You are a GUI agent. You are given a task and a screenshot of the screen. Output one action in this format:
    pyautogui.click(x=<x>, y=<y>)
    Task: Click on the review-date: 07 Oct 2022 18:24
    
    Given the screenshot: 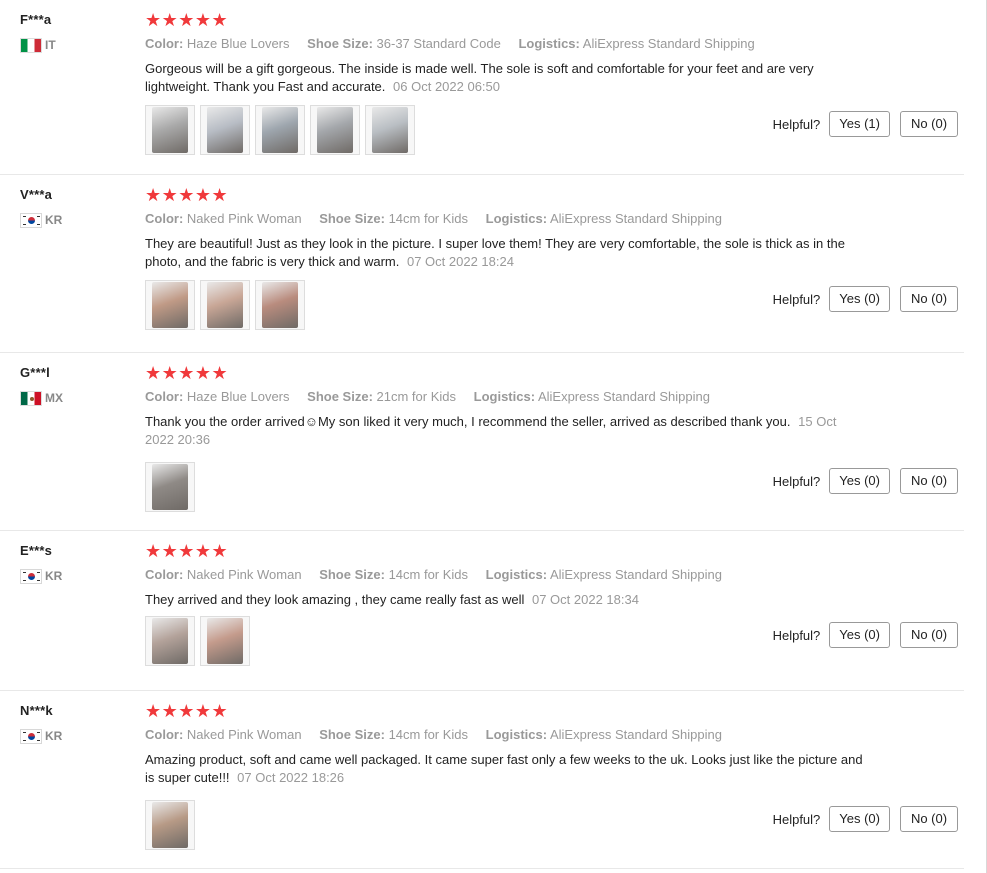 What is the action you would take?
    pyautogui.click(x=460, y=261)
    